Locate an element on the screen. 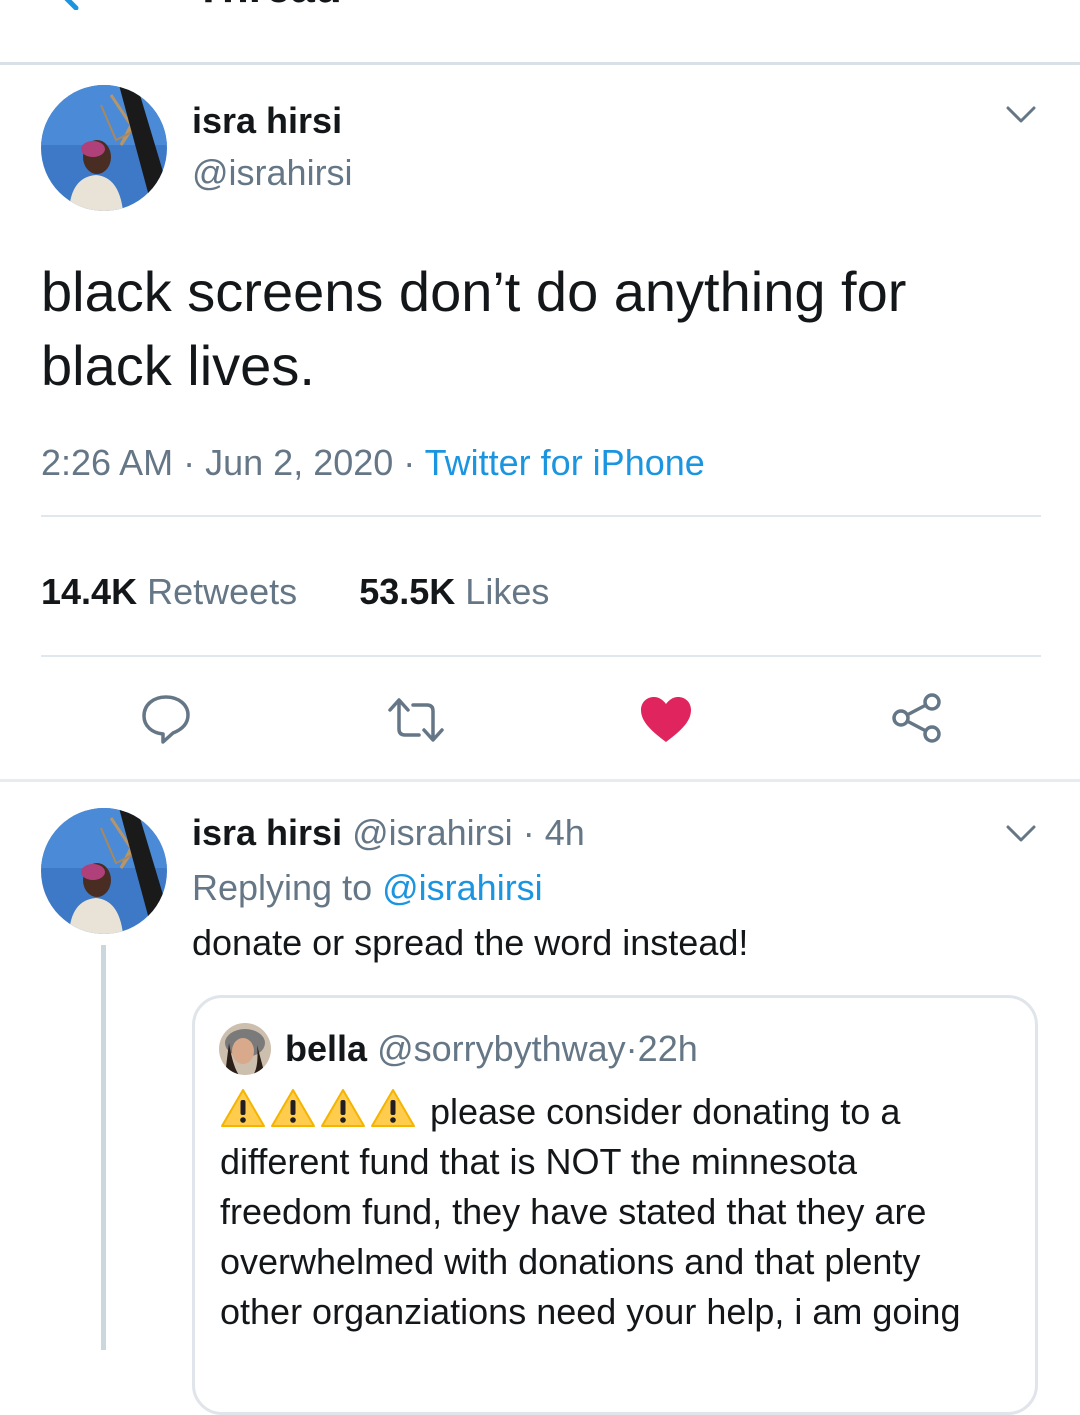 The width and height of the screenshot is (1080, 1415). author-name: bella is located at coordinates (326, 1048).